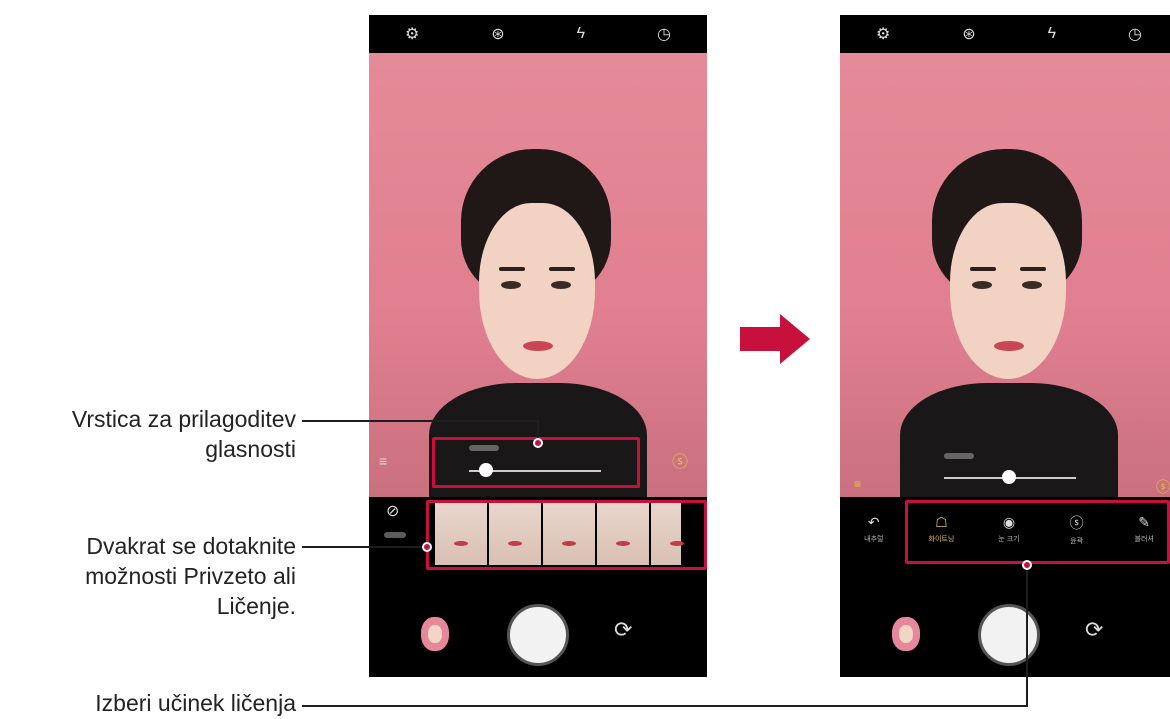 The image size is (1170, 719). I want to click on effects-highlight, so click(1037, 532).